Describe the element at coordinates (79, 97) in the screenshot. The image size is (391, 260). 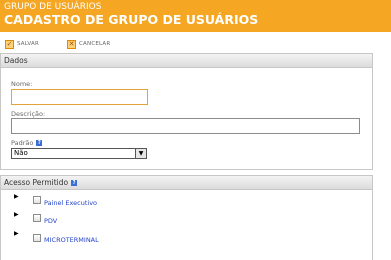
I see `nome-input` at that location.